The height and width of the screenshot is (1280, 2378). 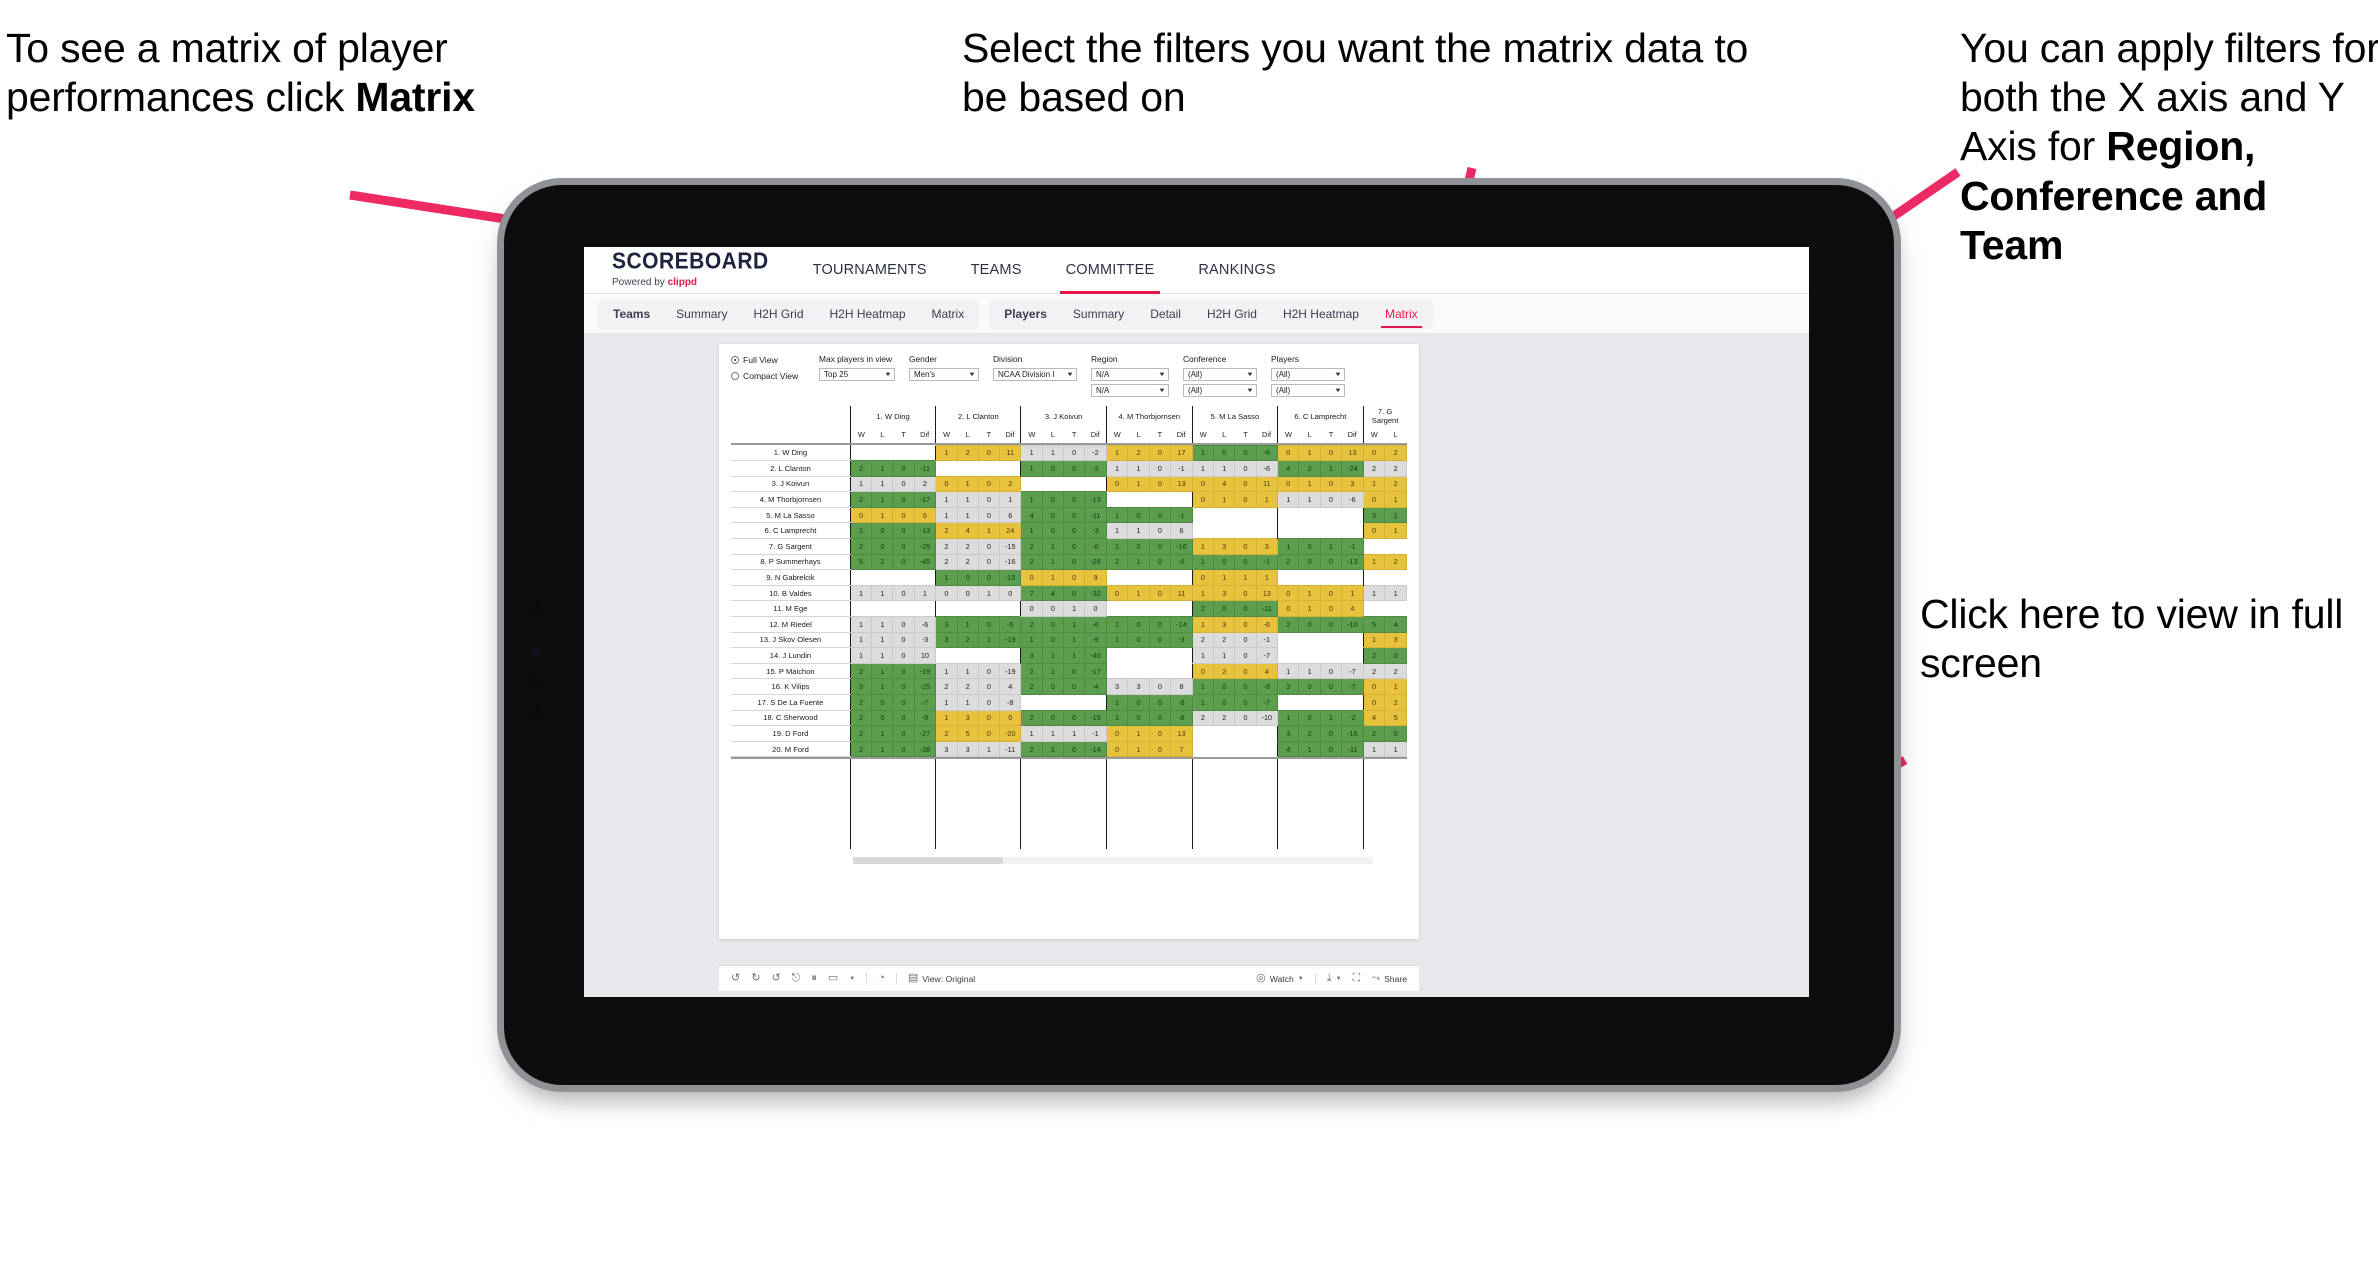 I want to click on matrix-cell: -28, so click(x=1095, y=562).